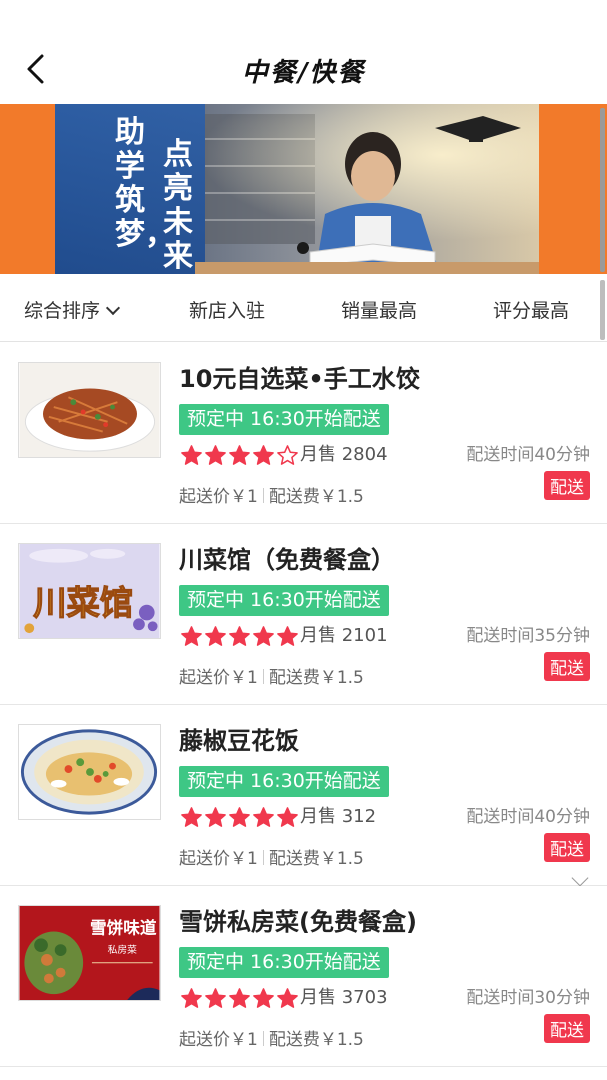  What do you see at coordinates (287, 560) in the screenshot?
I see `shop-name: 川菜馆（免费餐盒）` at bounding box center [287, 560].